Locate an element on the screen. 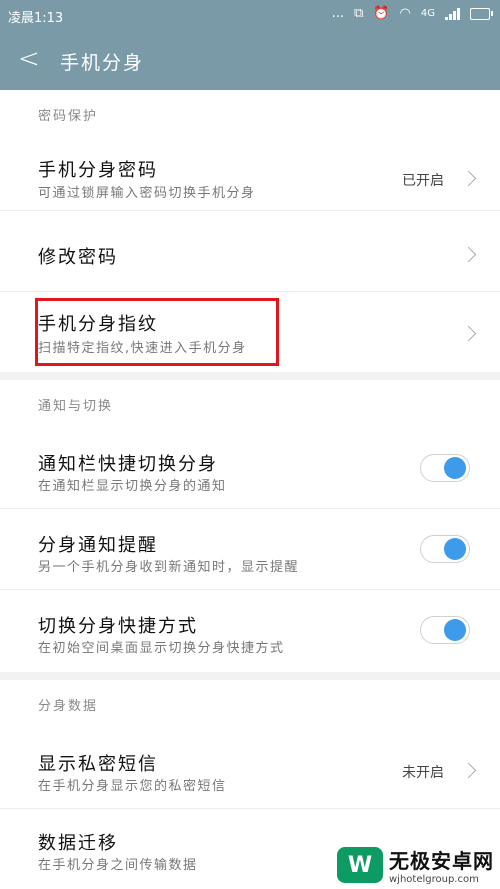 The height and width of the screenshot is (889, 500). signal-icon is located at coordinates (452, 13).